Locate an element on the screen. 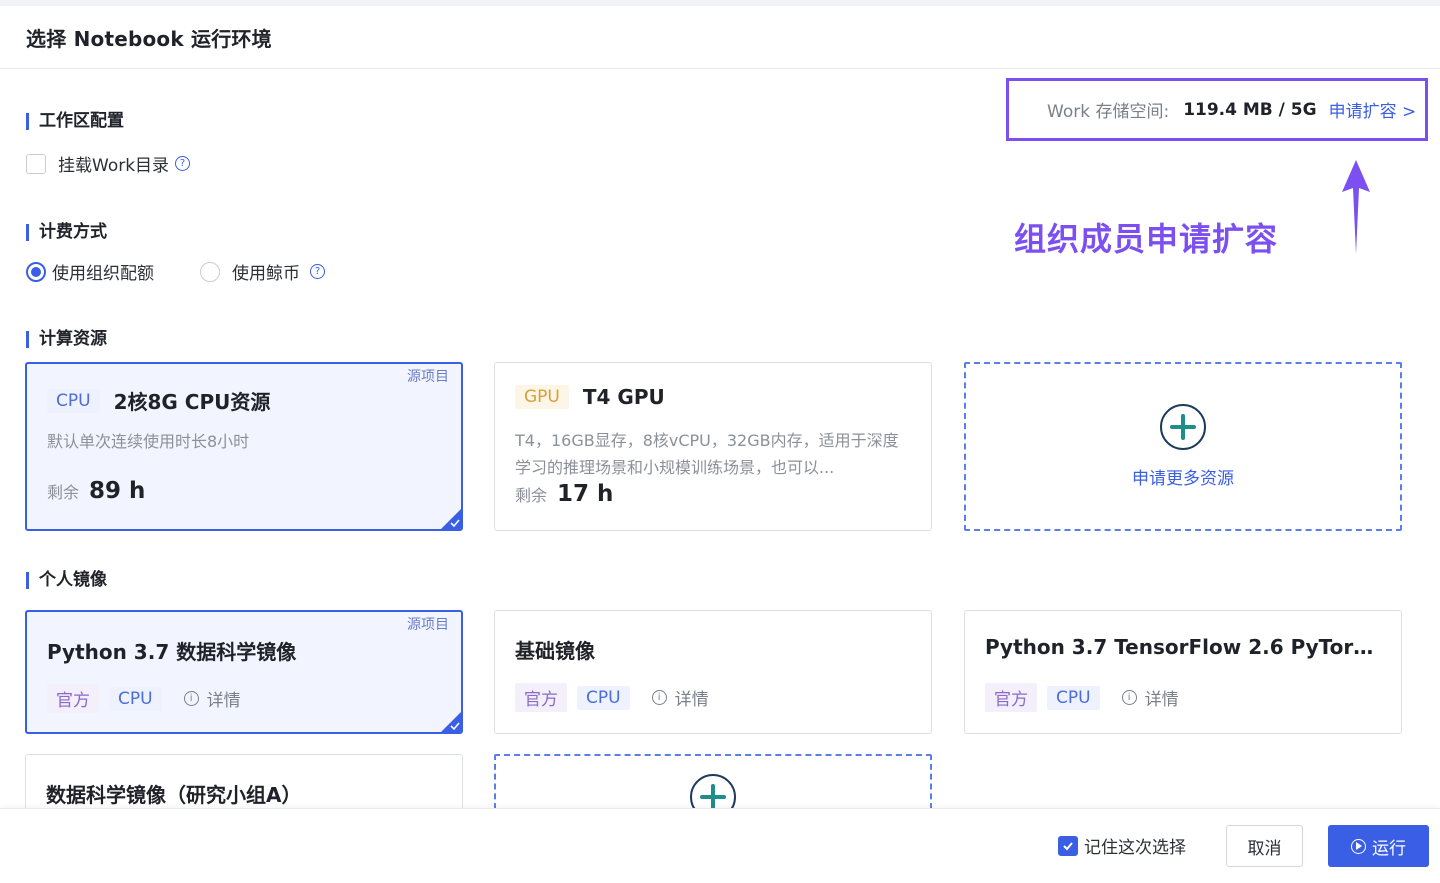  request-more-resources-label: 申请更多资源 is located at coordinates (1183, 479).